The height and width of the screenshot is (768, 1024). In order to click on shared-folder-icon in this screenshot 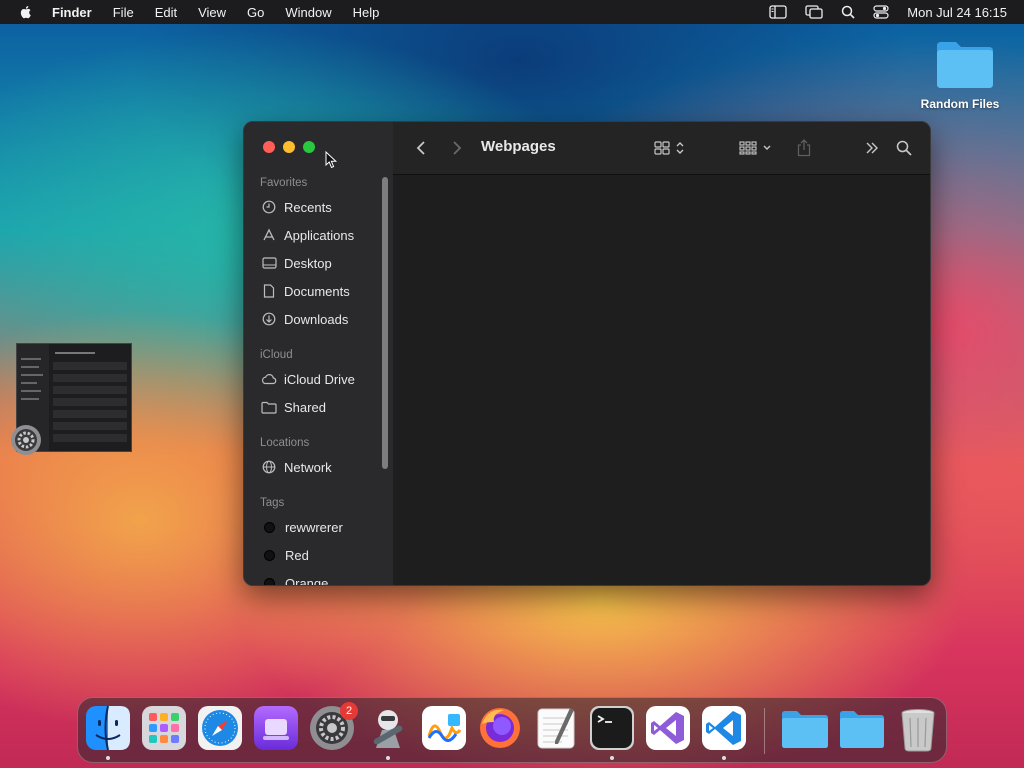, I will do `click(269, 407)`.